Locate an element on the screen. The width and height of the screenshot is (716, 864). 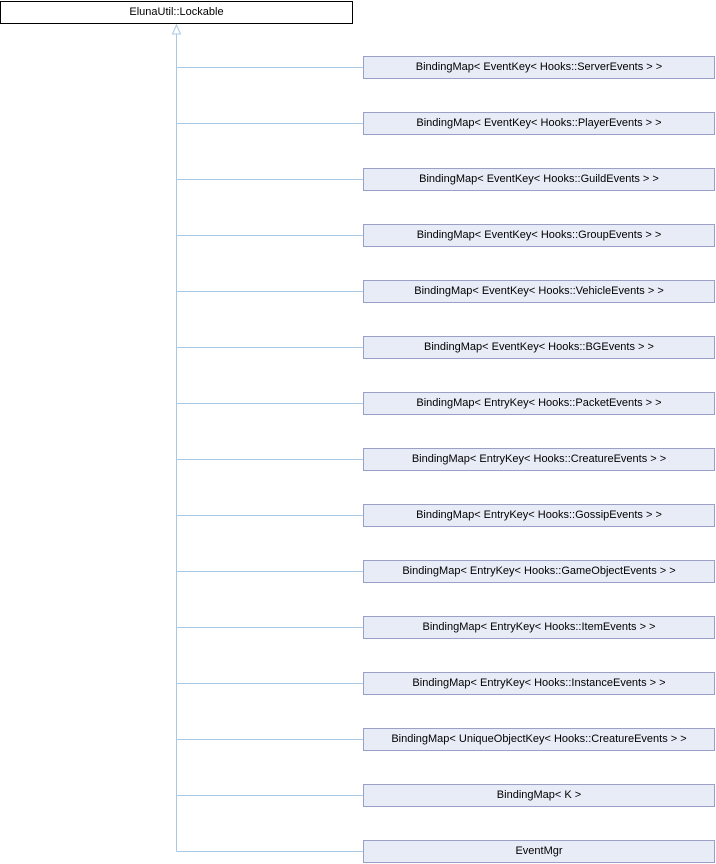
class-node-eventmgr: EventMgr is located at coordinates (539, 851).